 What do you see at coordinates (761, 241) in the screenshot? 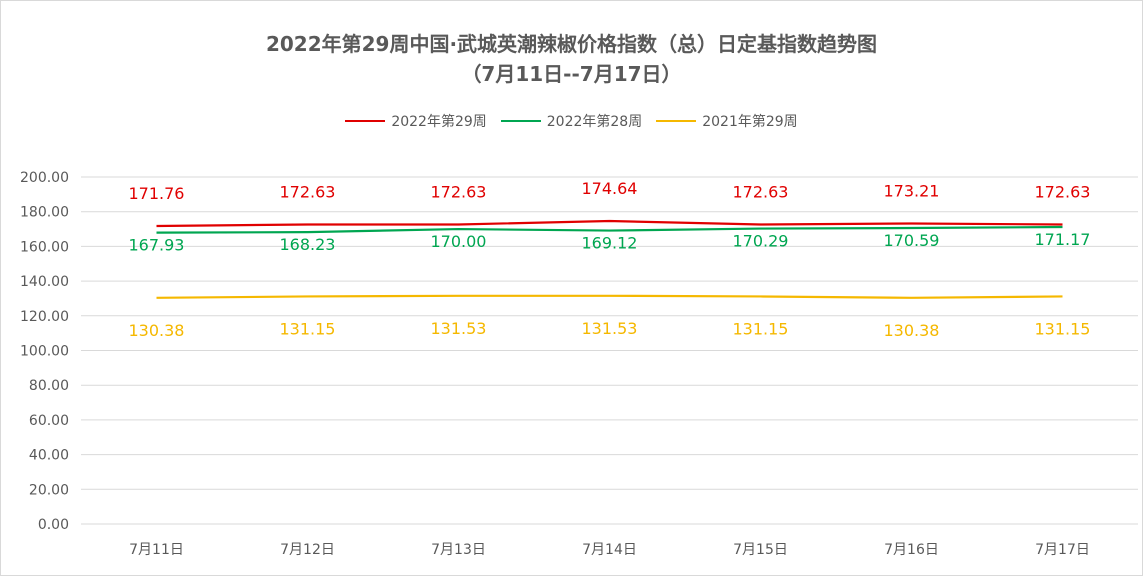
I see `data-label: 170.29` at bounding box center [761, 241].